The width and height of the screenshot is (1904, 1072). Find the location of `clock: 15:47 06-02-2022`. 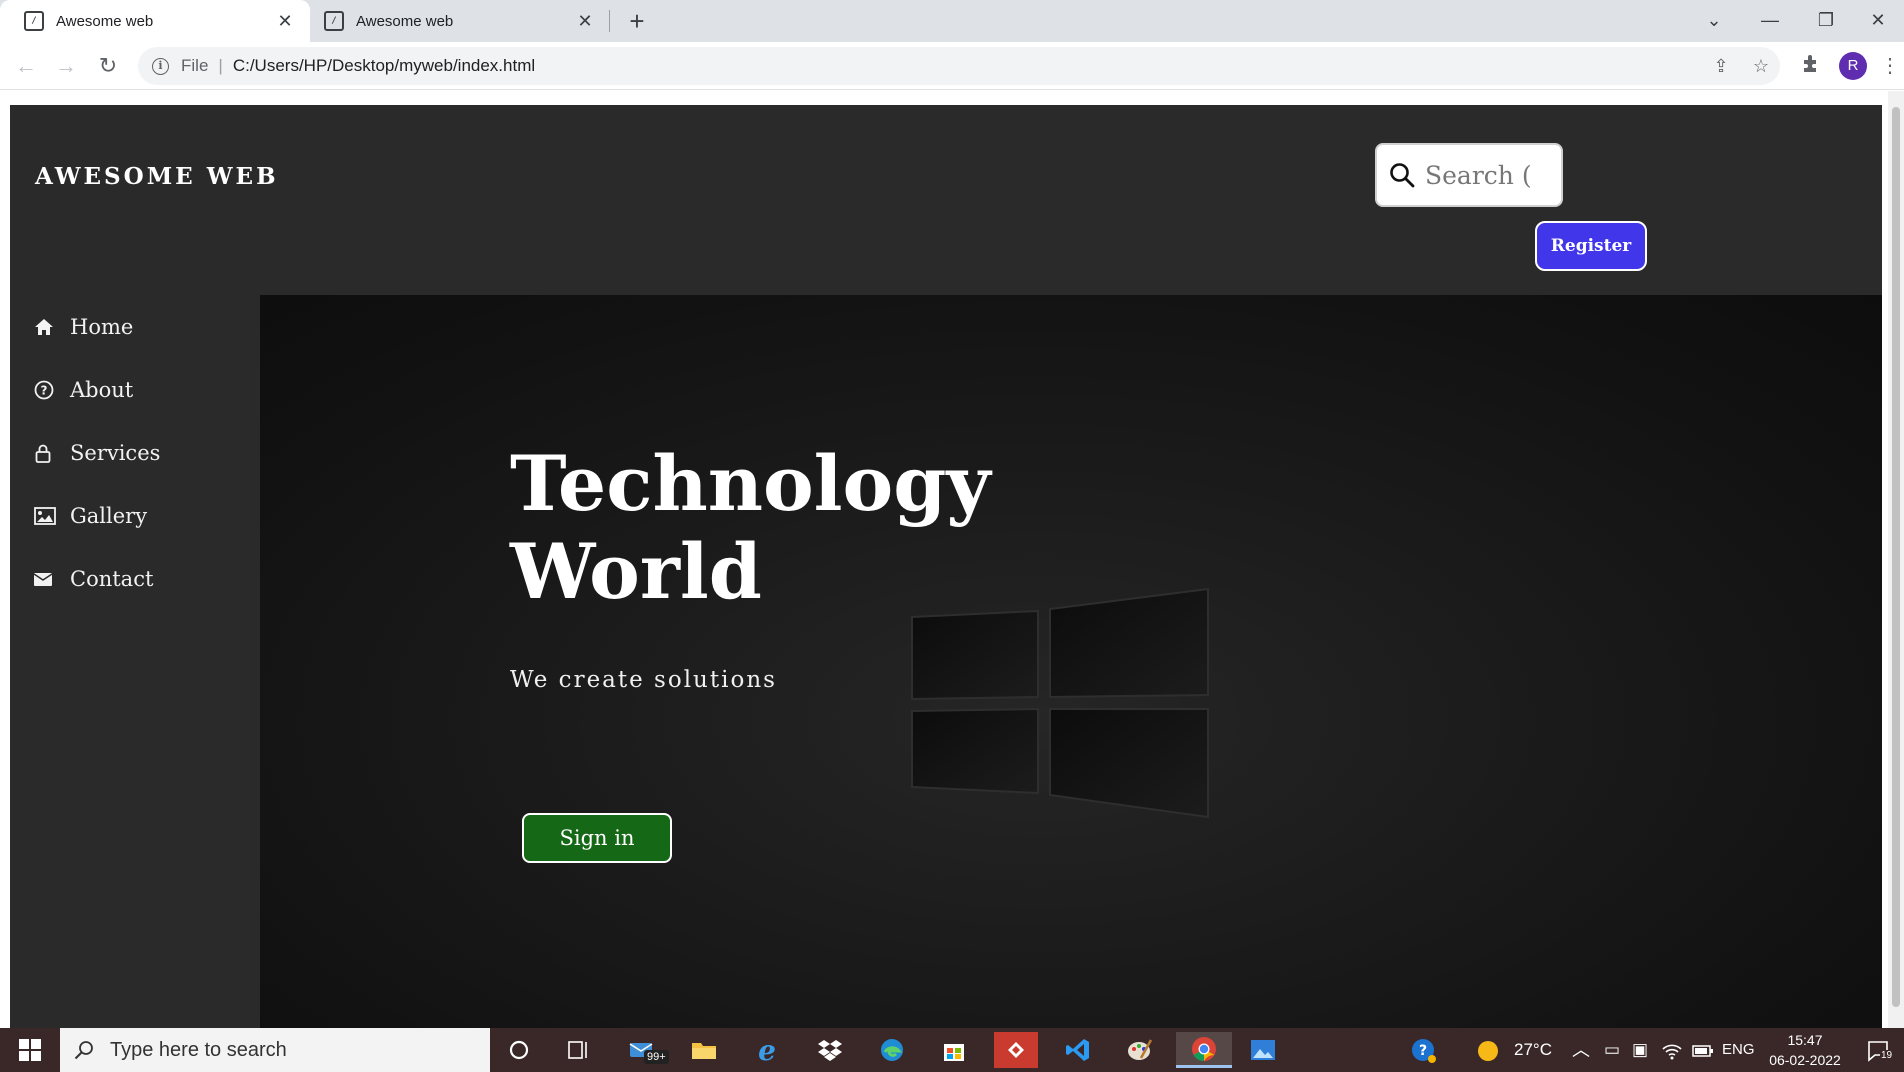

clock: 15:47 06-02-2022 is located at coordinates (1805, 1050).